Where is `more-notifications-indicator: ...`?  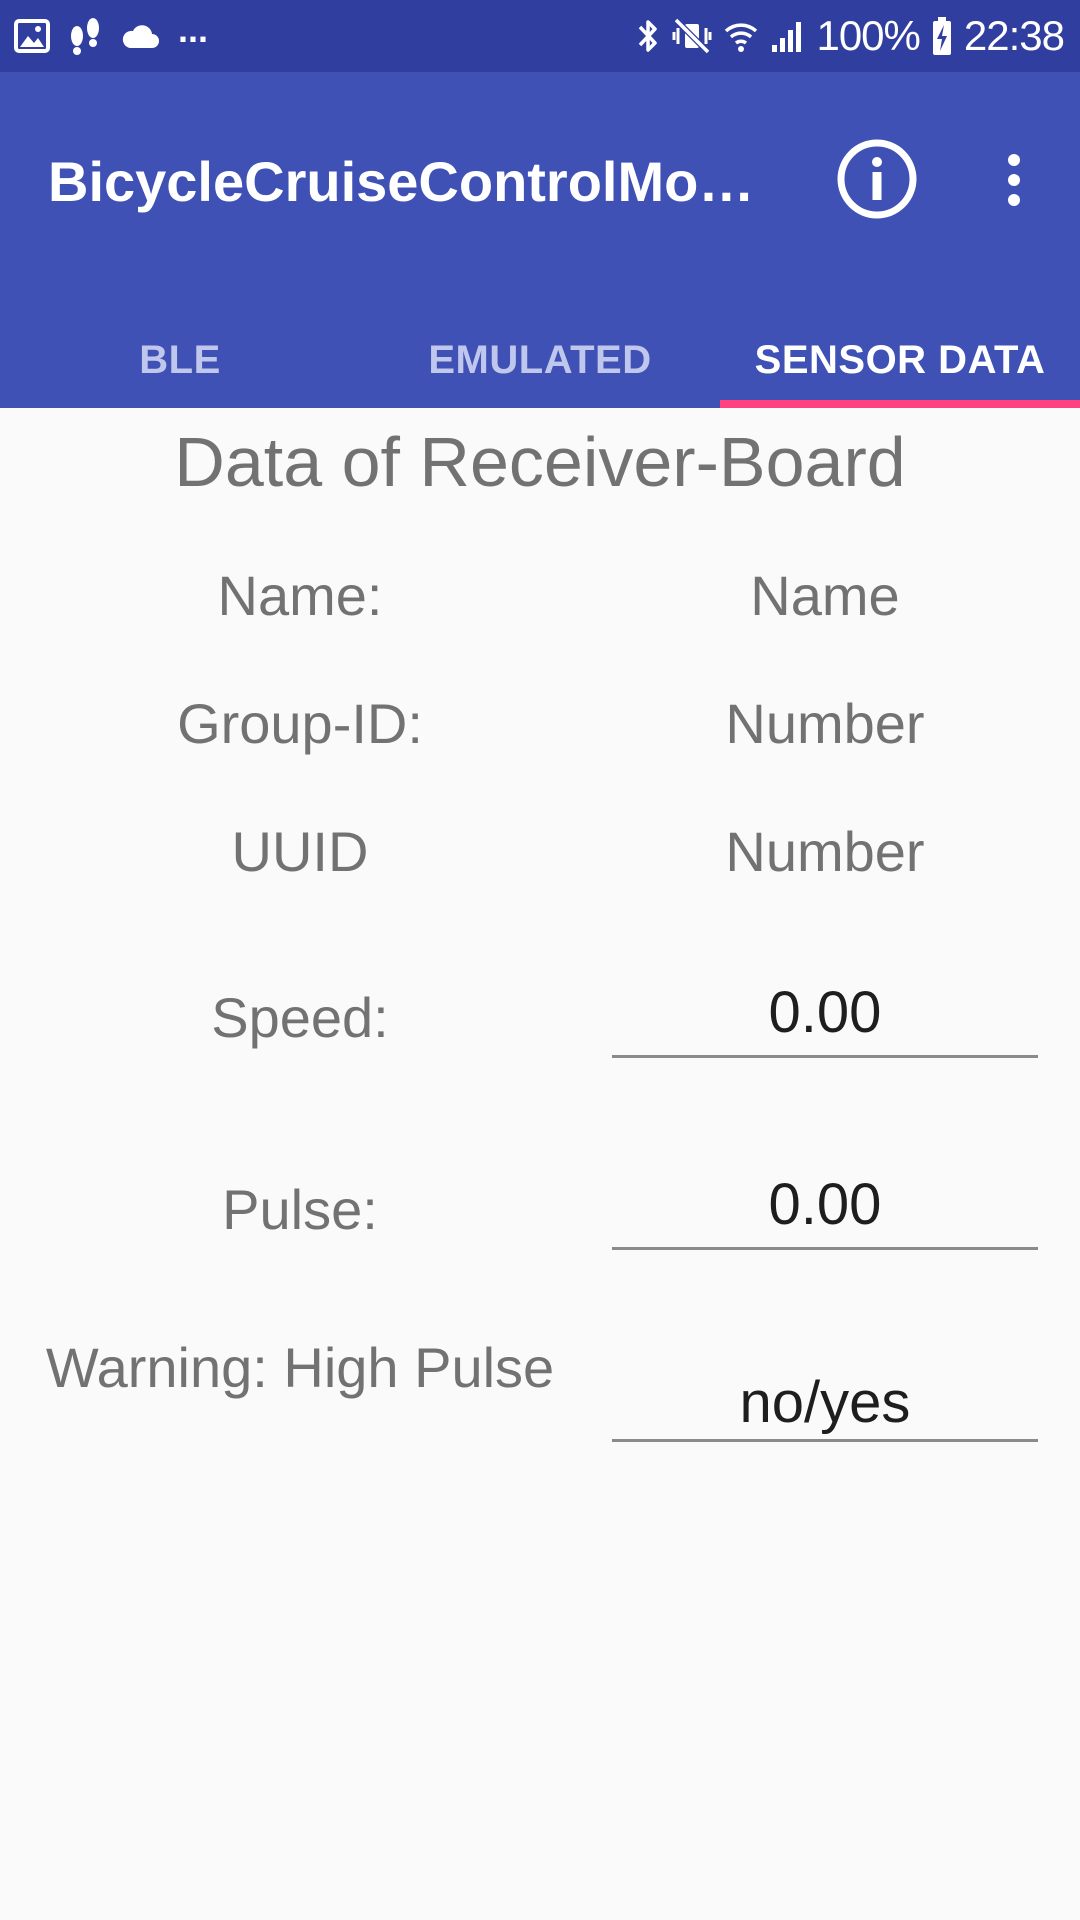 more-notifications-indicator: ... is located at coordinates (193, 29).